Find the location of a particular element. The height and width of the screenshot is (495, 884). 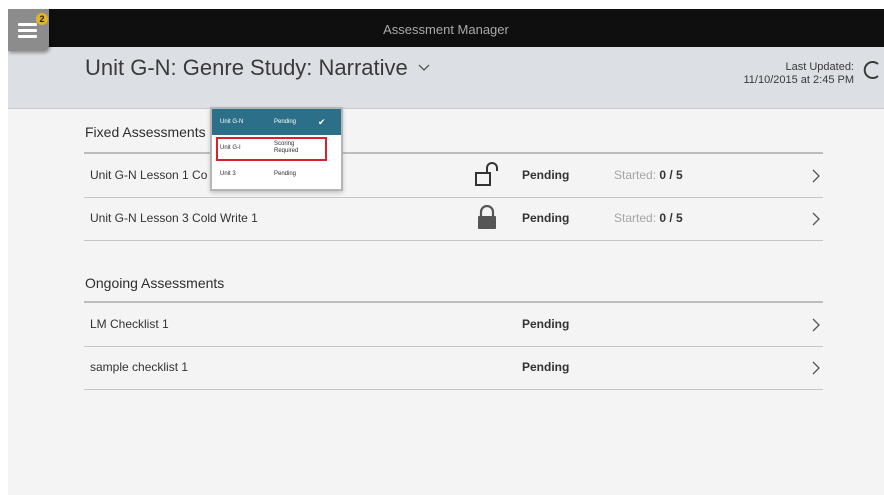

chevron-down-icon is located at coordinates (424, 68).